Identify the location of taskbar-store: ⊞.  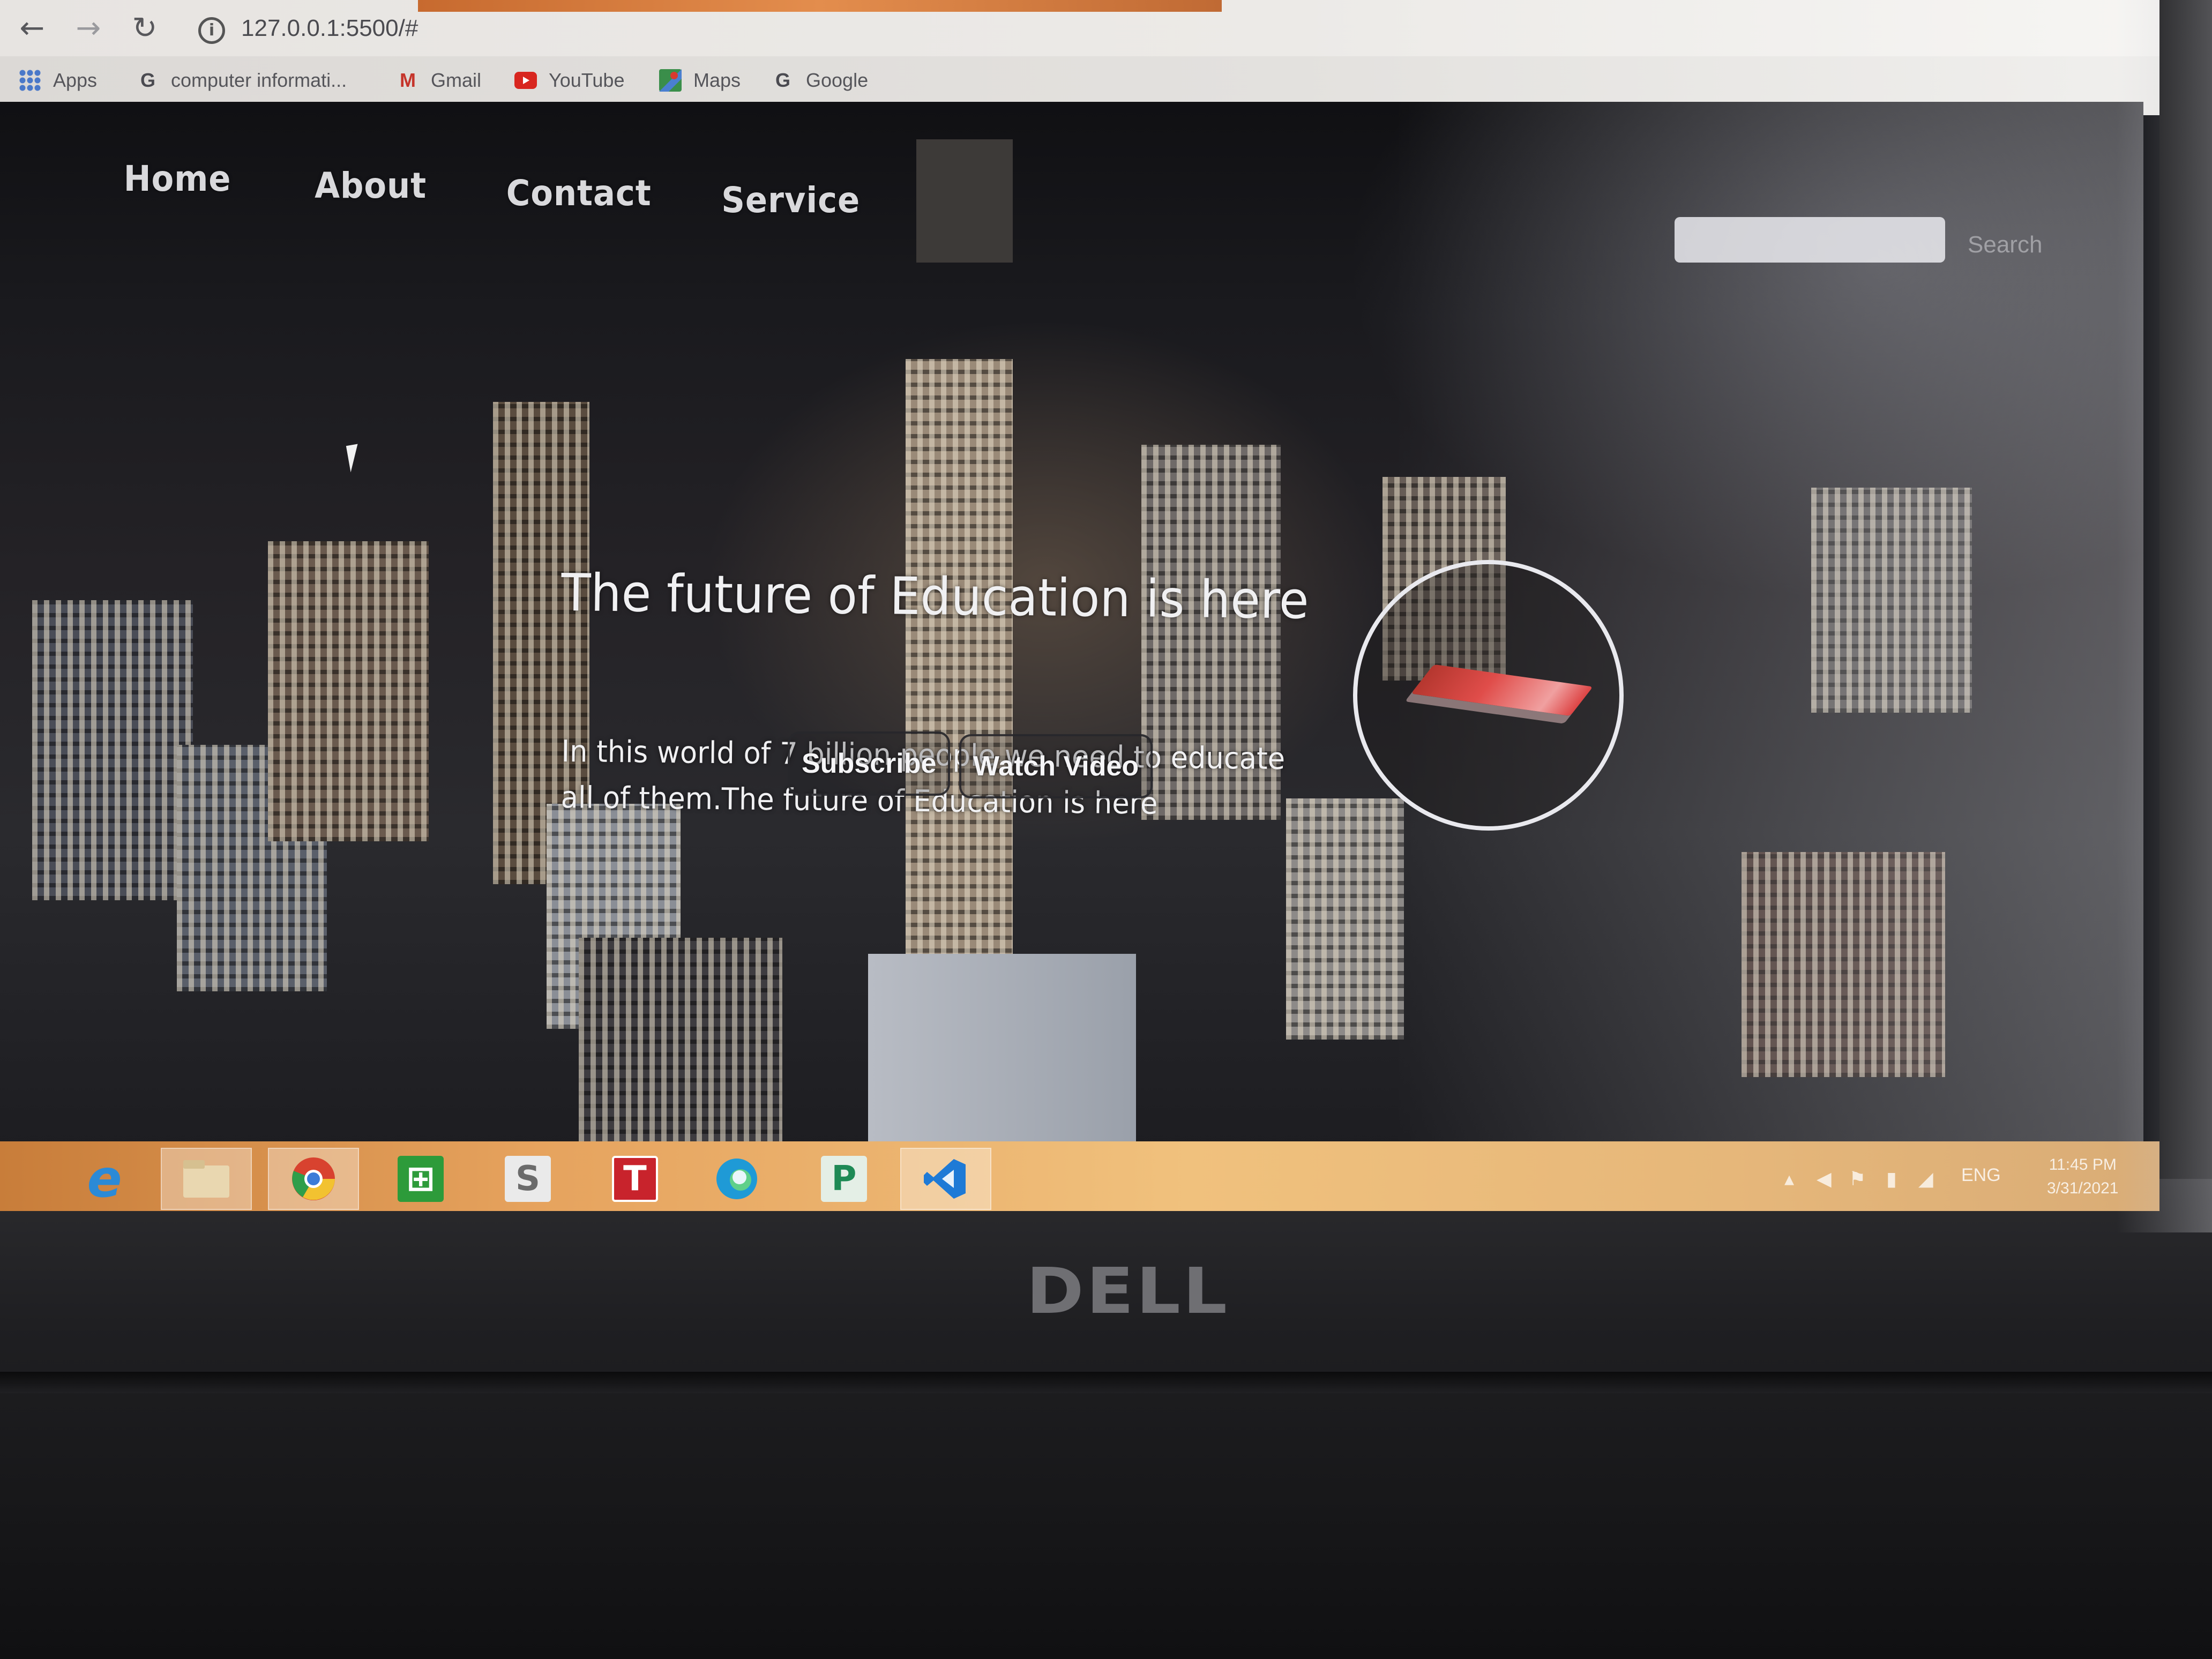
(420, 1179).